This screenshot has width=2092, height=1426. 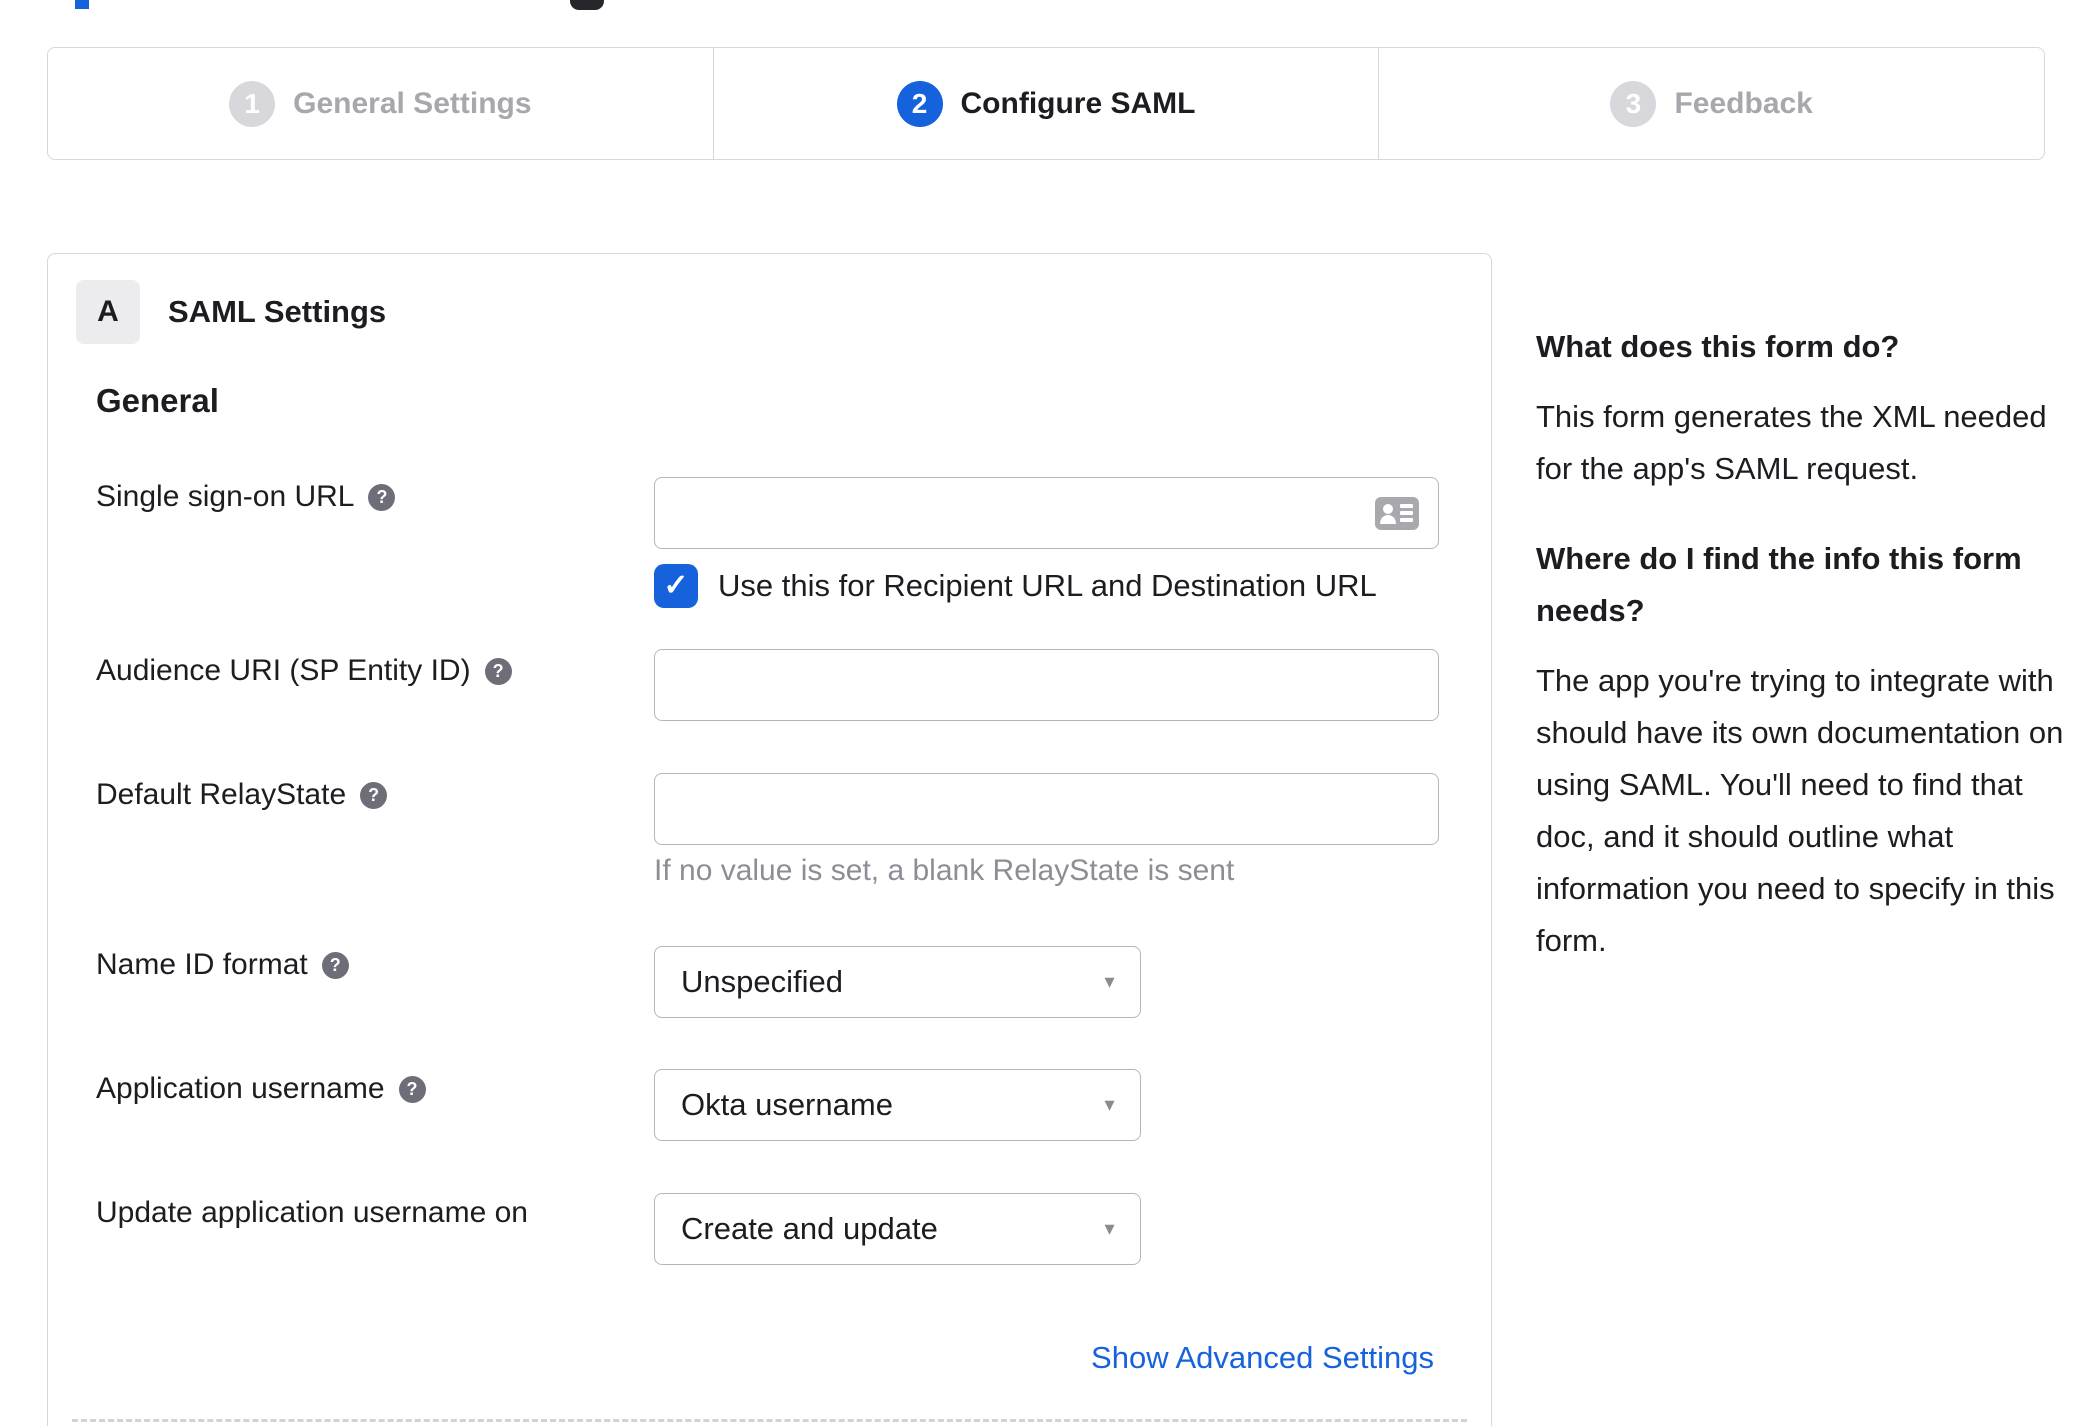 I want to click on field-label-text: Default RelayState, so click(x=221, y=794).